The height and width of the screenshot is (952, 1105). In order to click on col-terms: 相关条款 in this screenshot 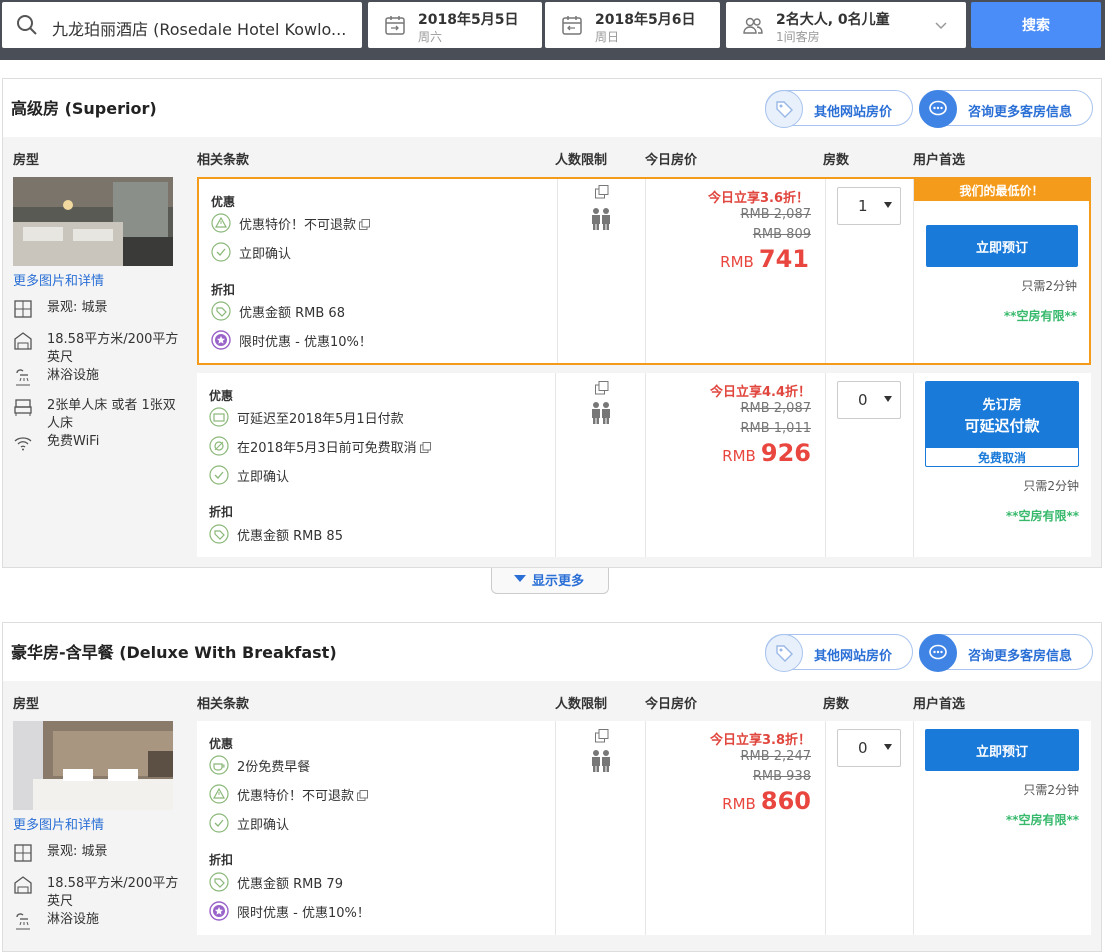, I will do `click(223, 160)`.